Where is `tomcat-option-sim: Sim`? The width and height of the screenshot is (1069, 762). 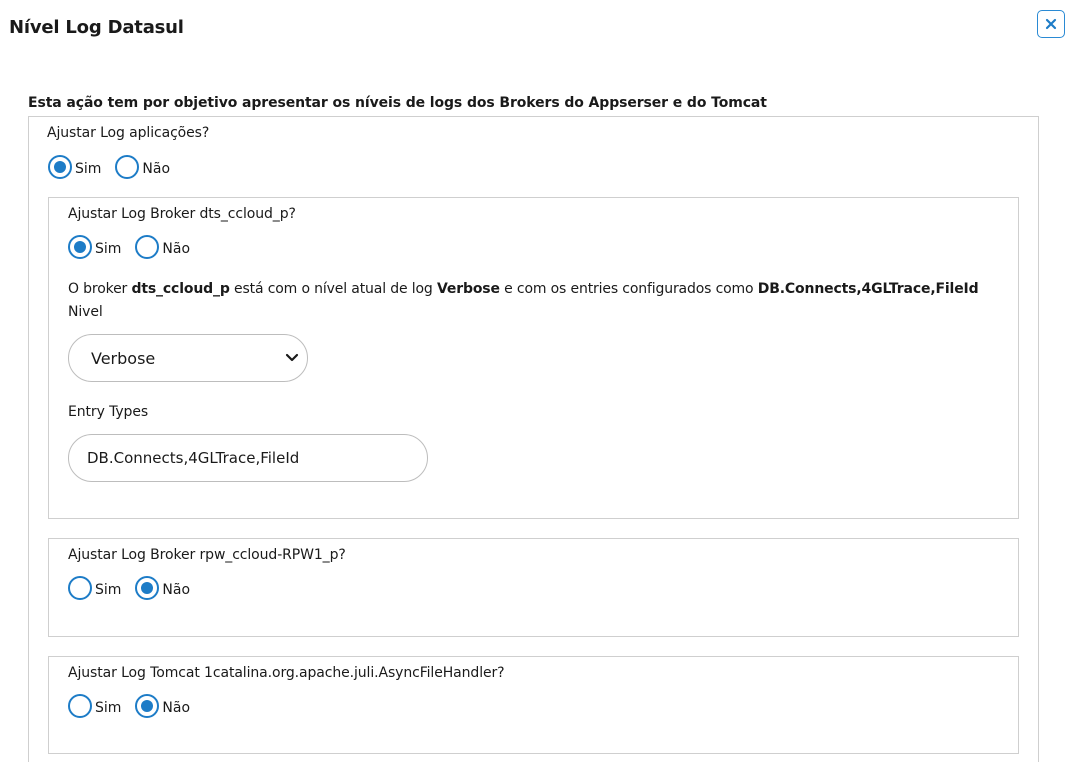
tomcat-option-sim: Sim is located at coordinates (94, 706).